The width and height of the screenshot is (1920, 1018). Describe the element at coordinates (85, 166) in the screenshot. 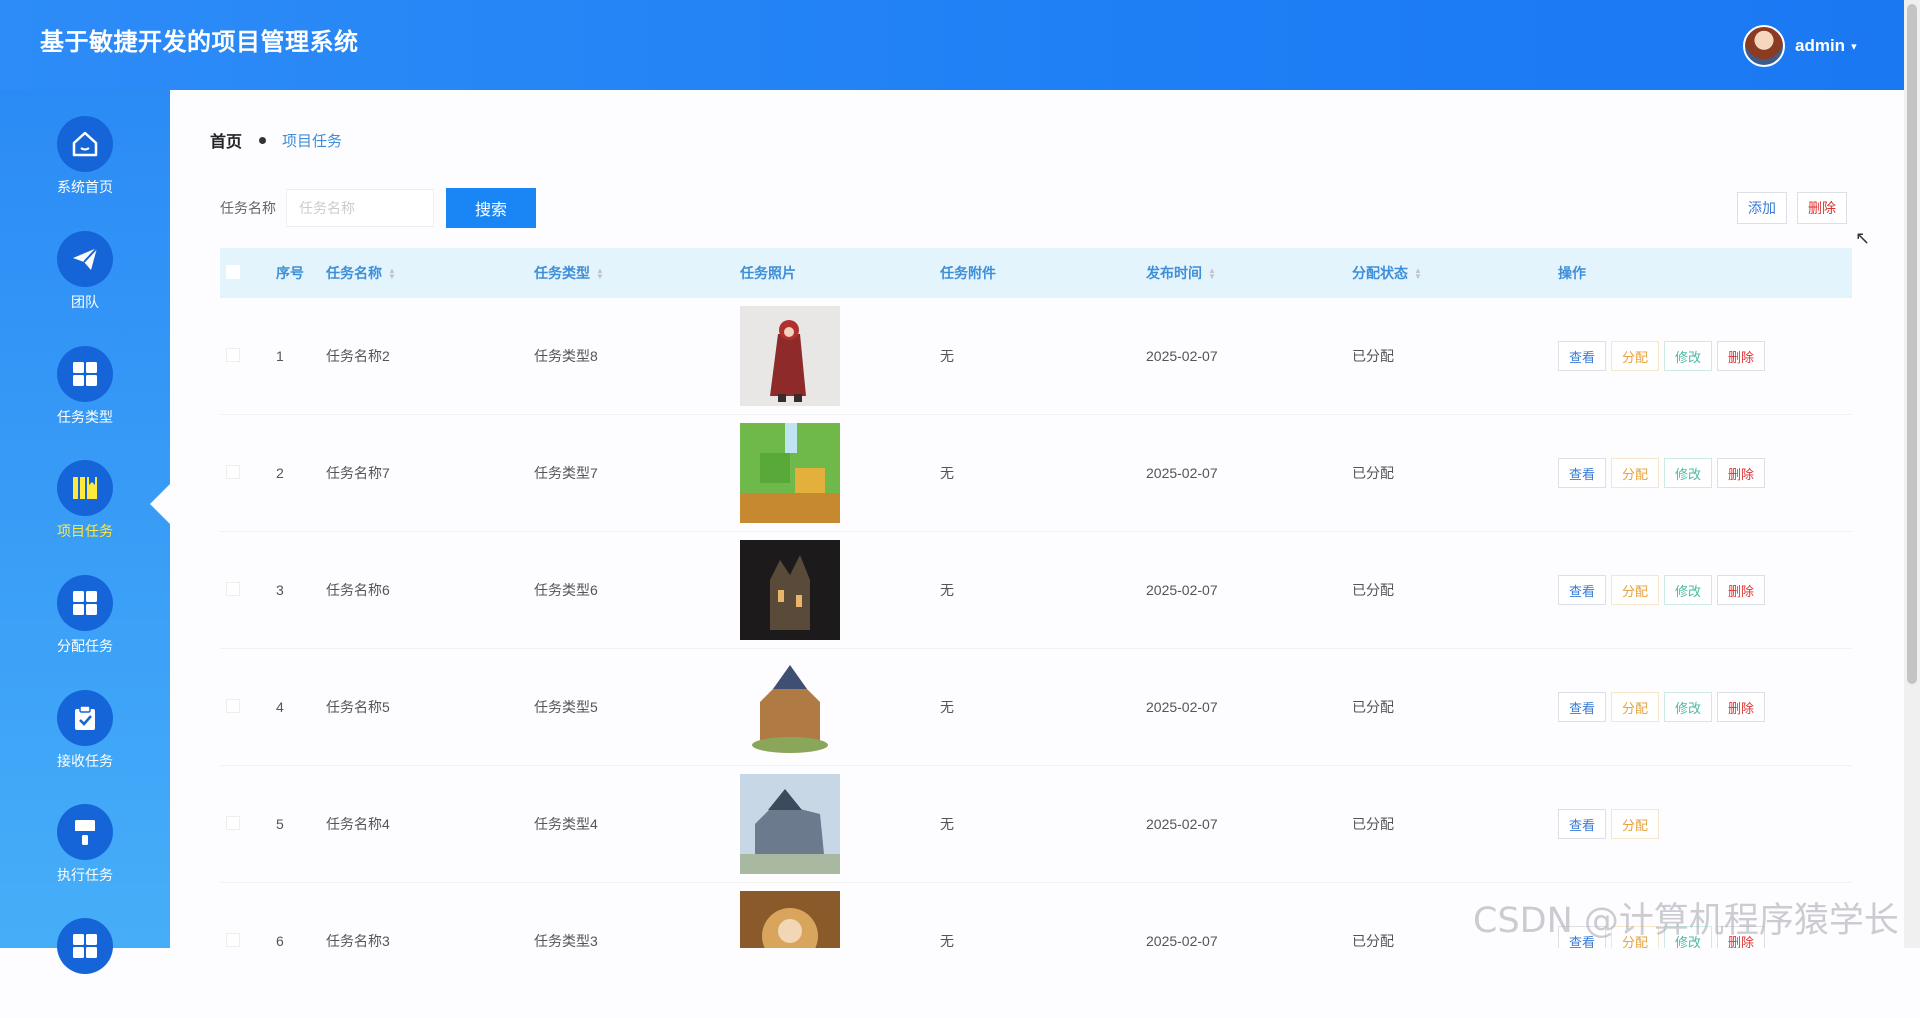

I see `sidebar-item-home: 系统首页` at that location.